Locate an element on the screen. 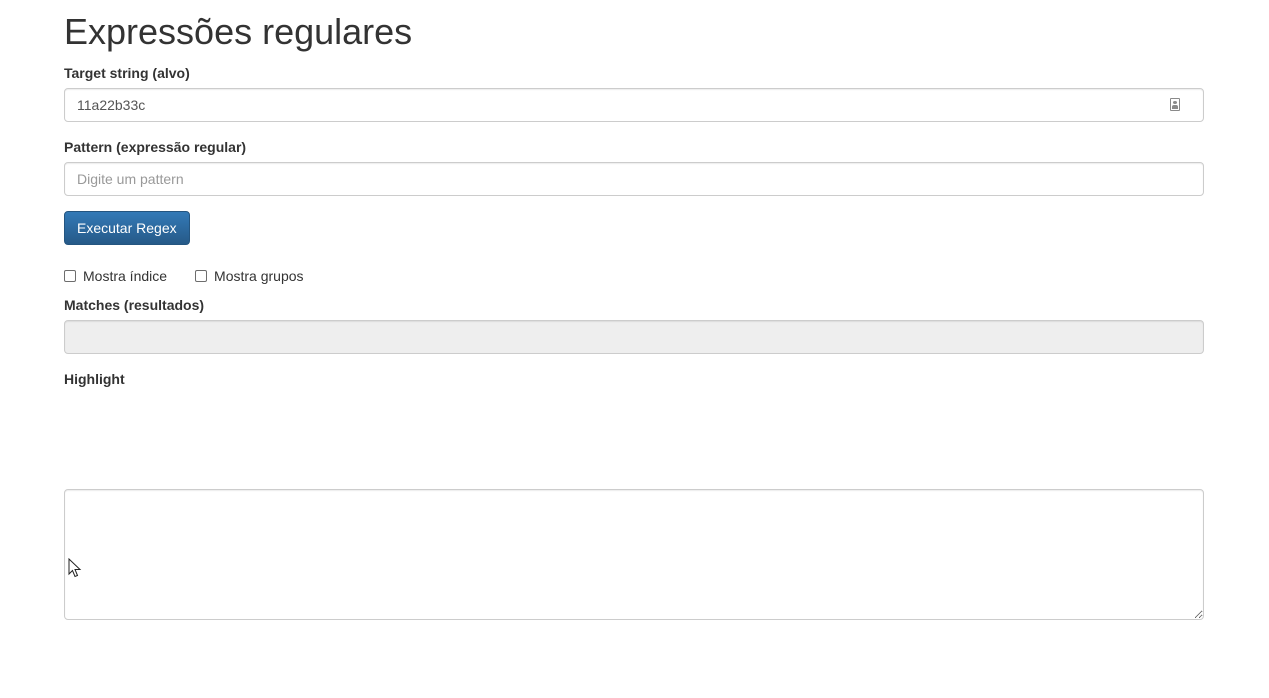  target-label: Target string (alvo) is located at coordinates (127, 73).